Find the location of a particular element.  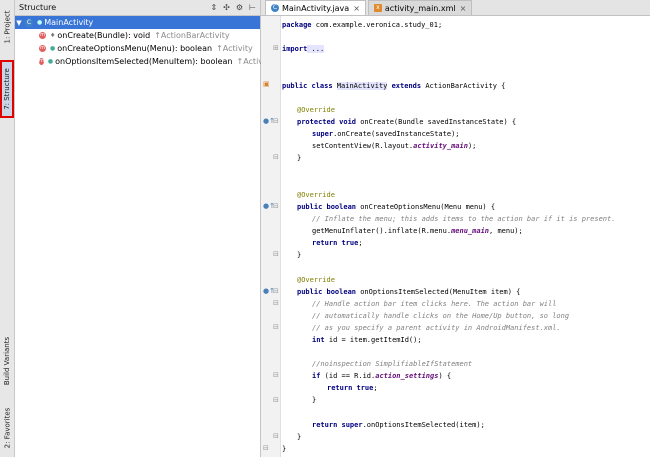

keyword: public boolean is located at coordinates (329, 292).